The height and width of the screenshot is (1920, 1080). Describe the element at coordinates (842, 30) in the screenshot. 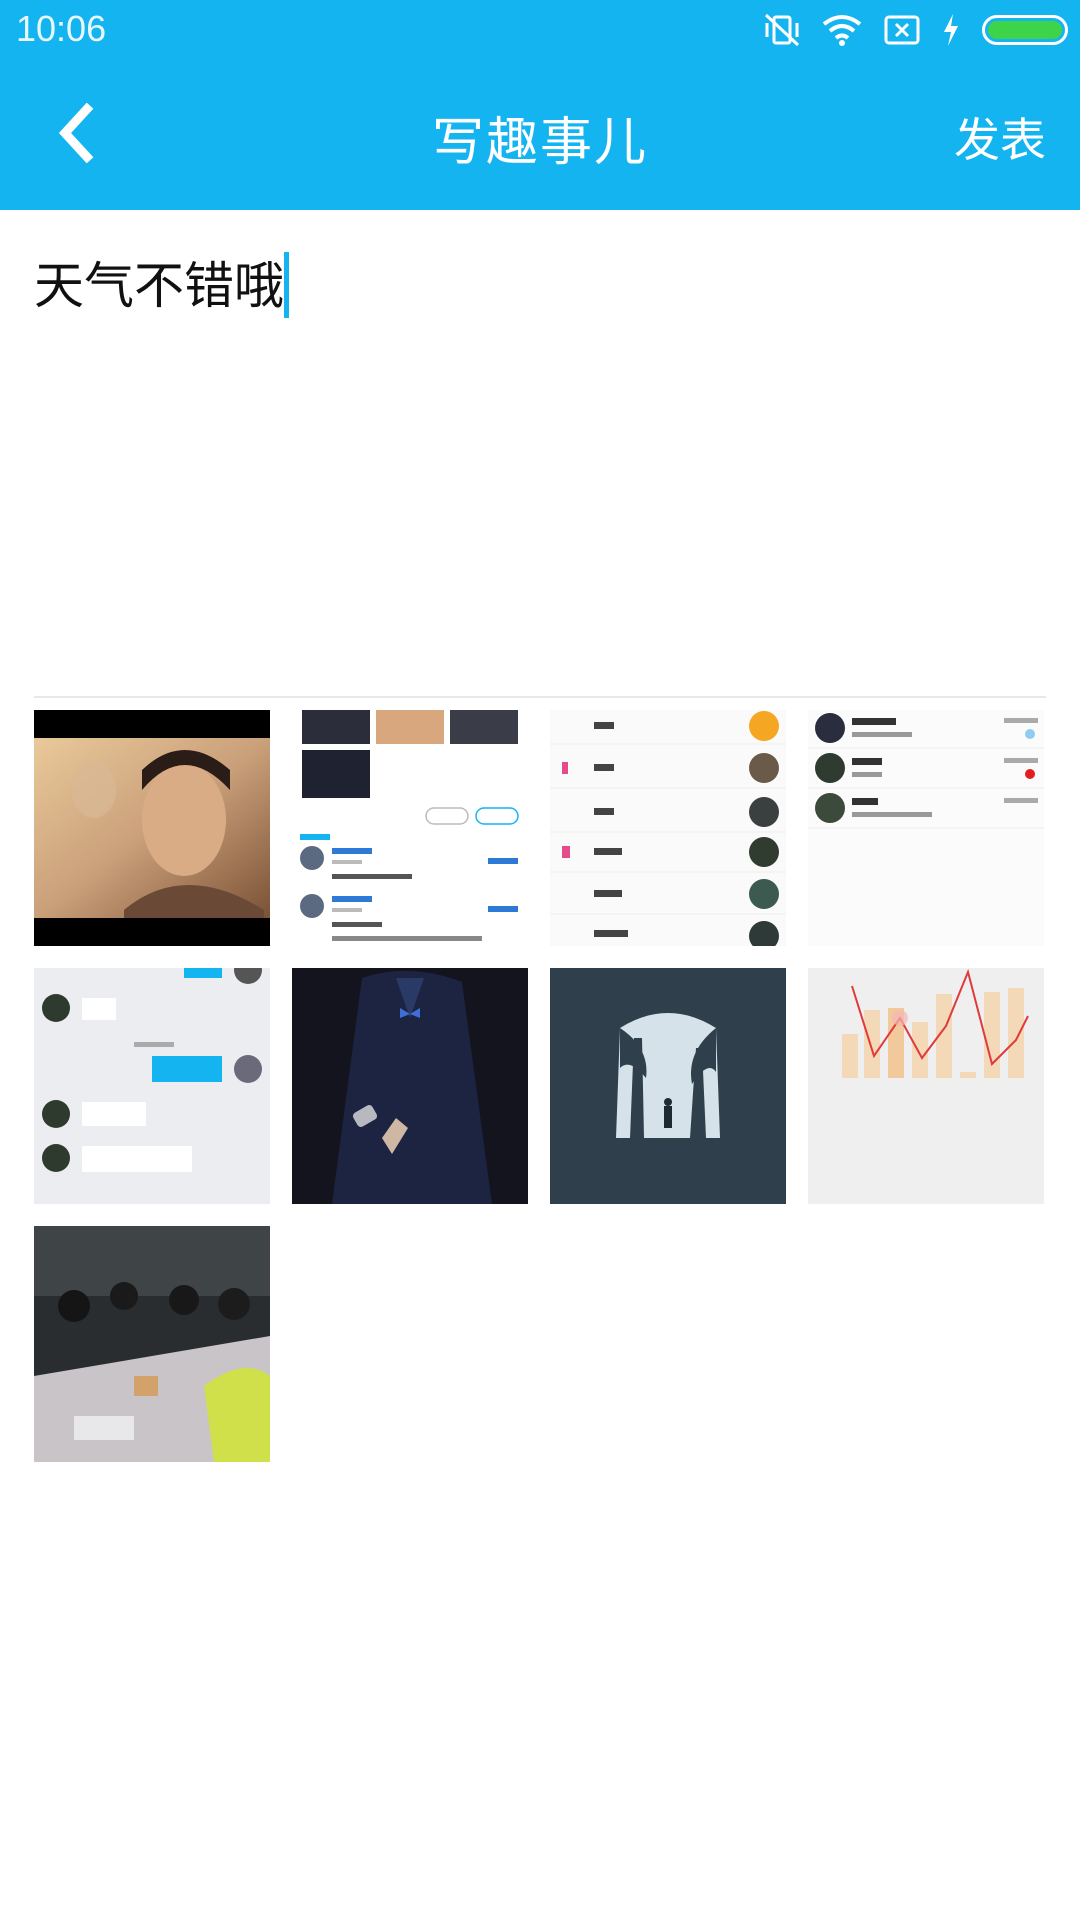

I see `wifi-icon` at that location.